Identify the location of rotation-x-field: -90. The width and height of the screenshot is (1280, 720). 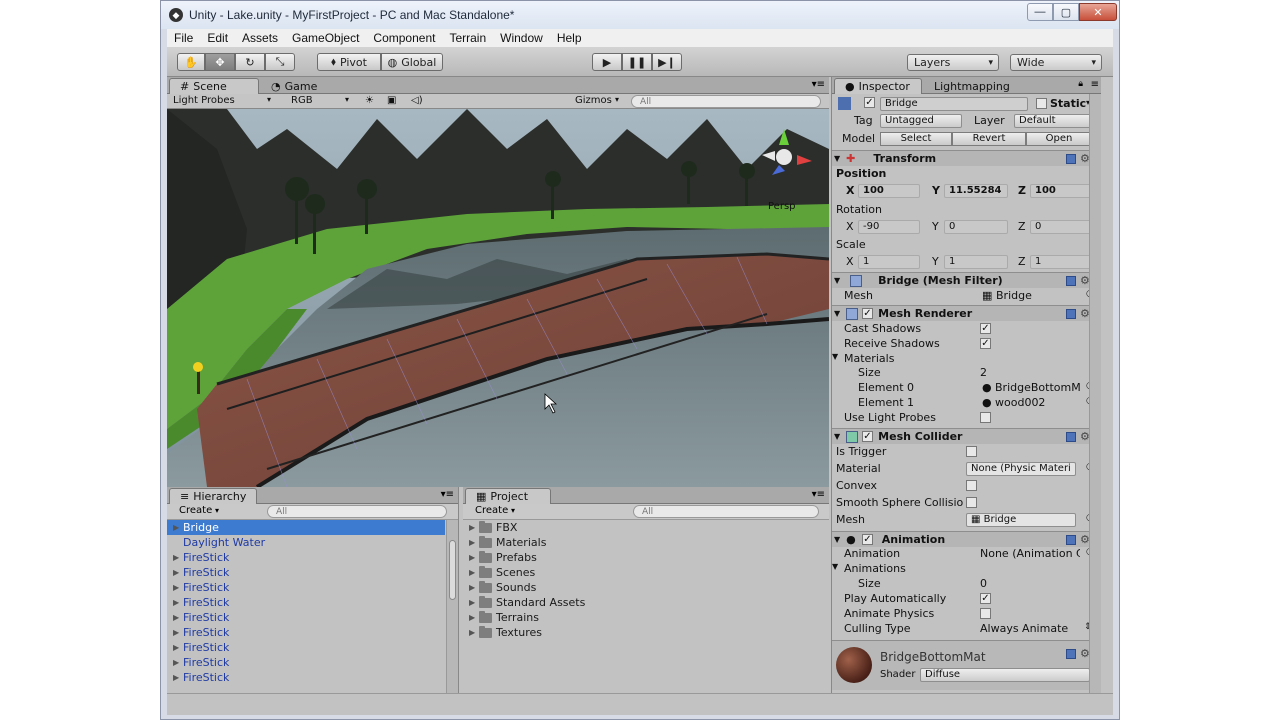
(889, 226).